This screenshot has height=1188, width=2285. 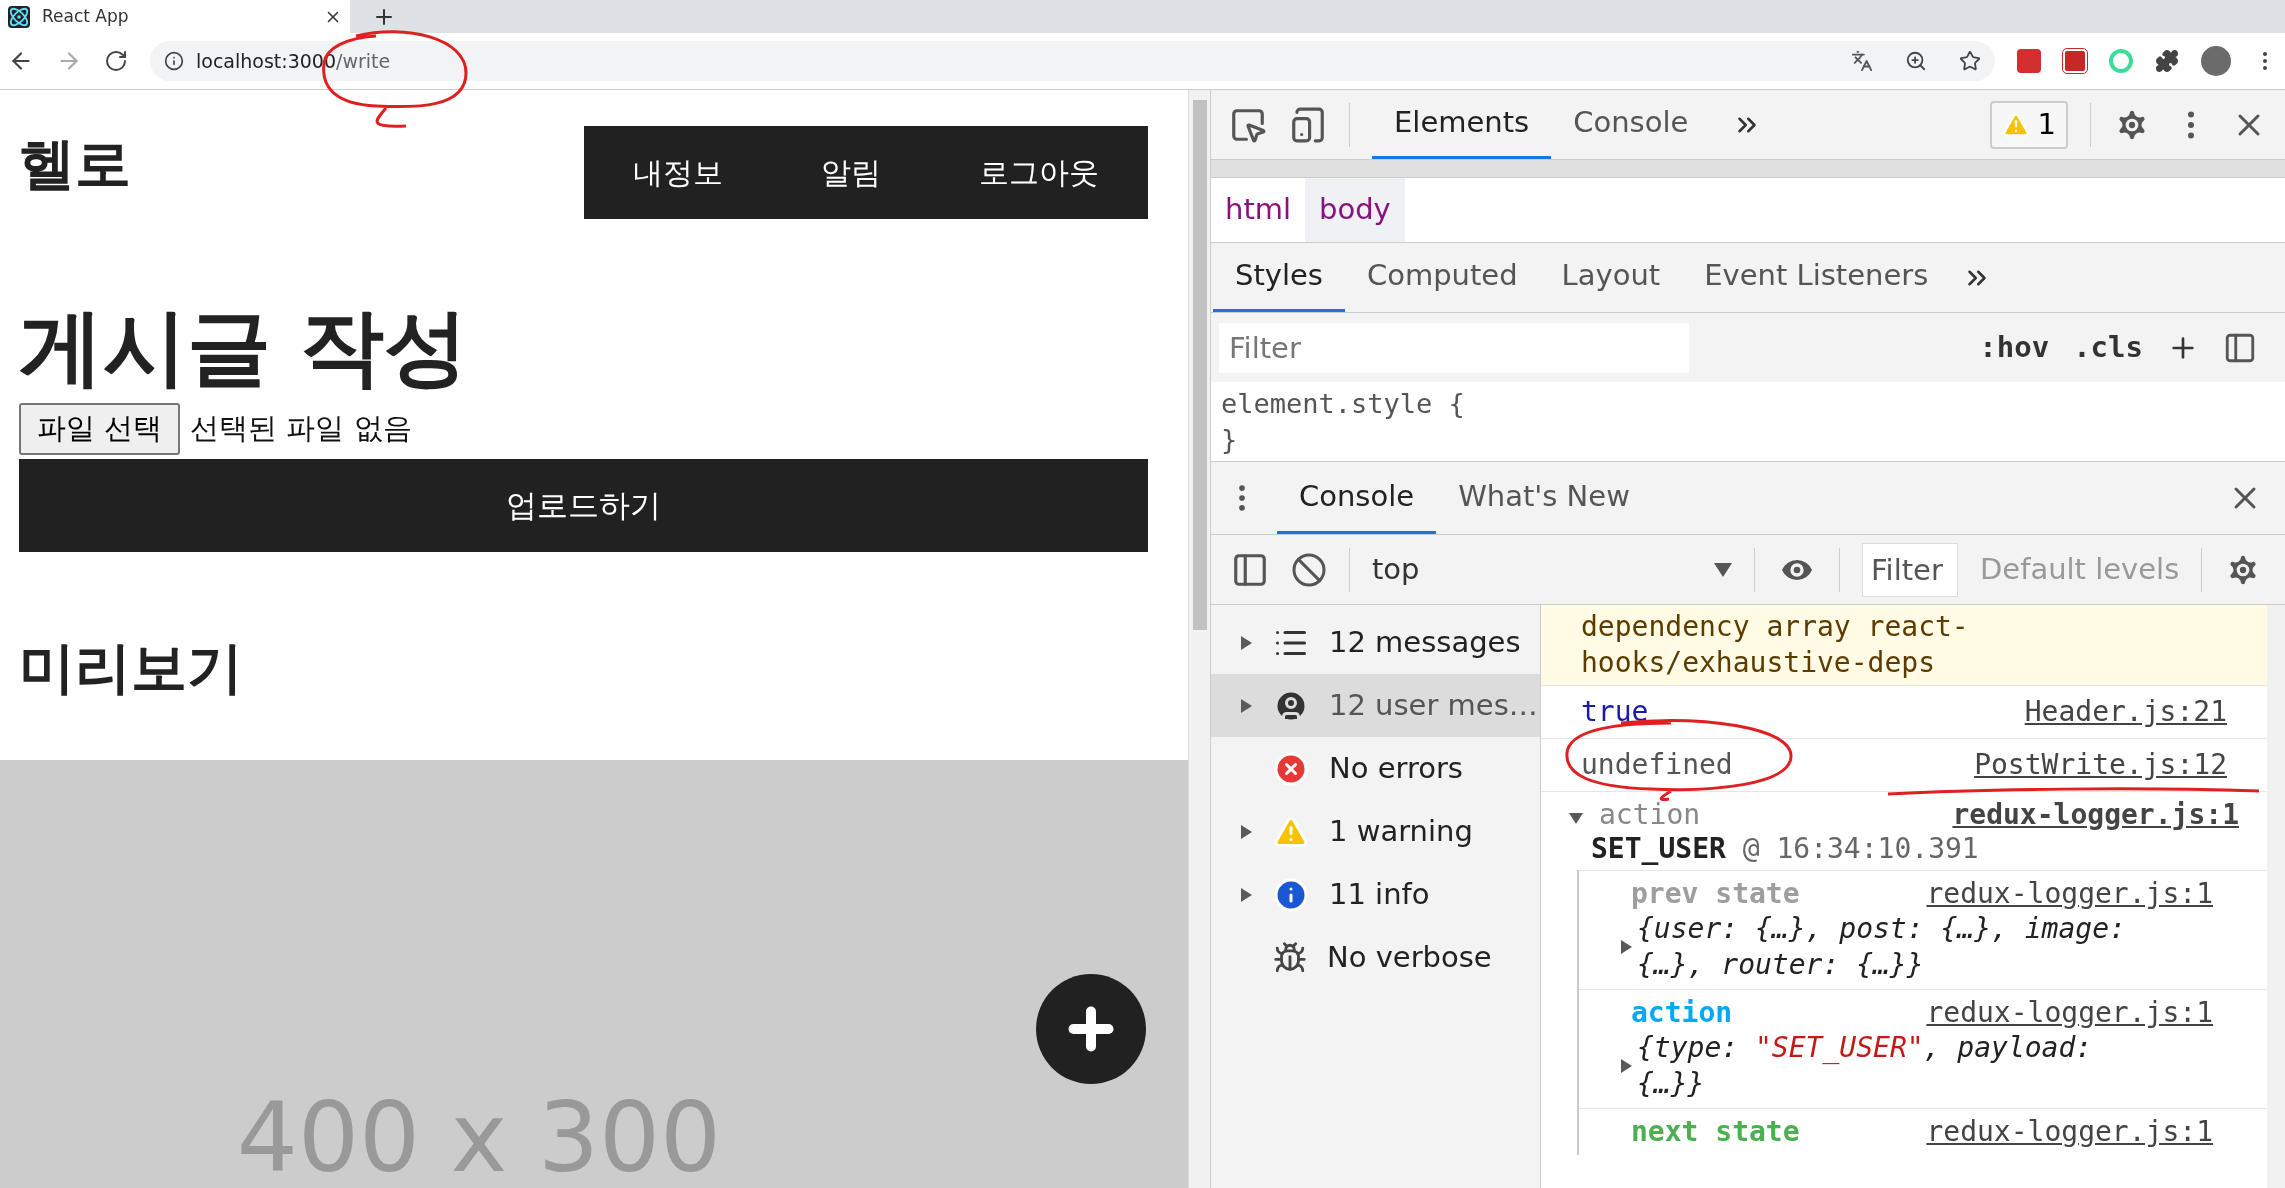 I want to click on group-title: action, so click(x=1649, y=815).